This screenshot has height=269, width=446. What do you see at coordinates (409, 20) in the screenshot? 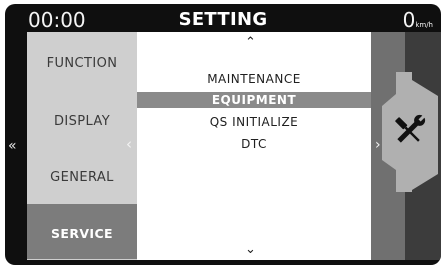
I see `speed-value: 0` at bounding box center [409, 20].